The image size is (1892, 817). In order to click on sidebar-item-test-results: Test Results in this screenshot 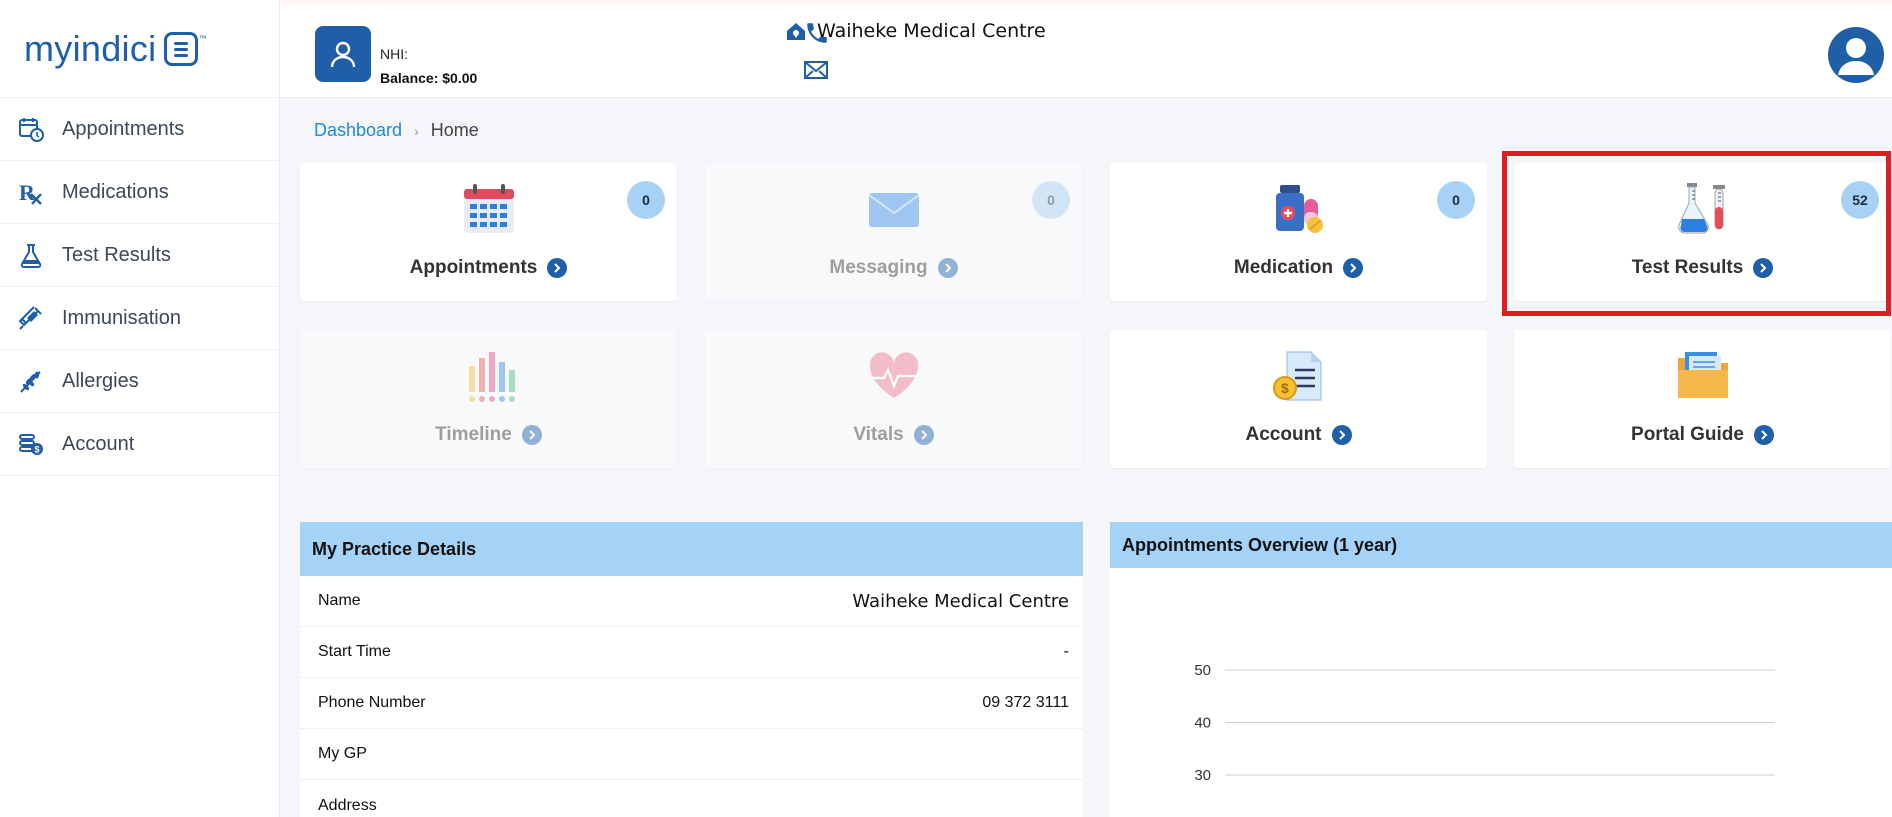, I will do `click(139, 255)`.